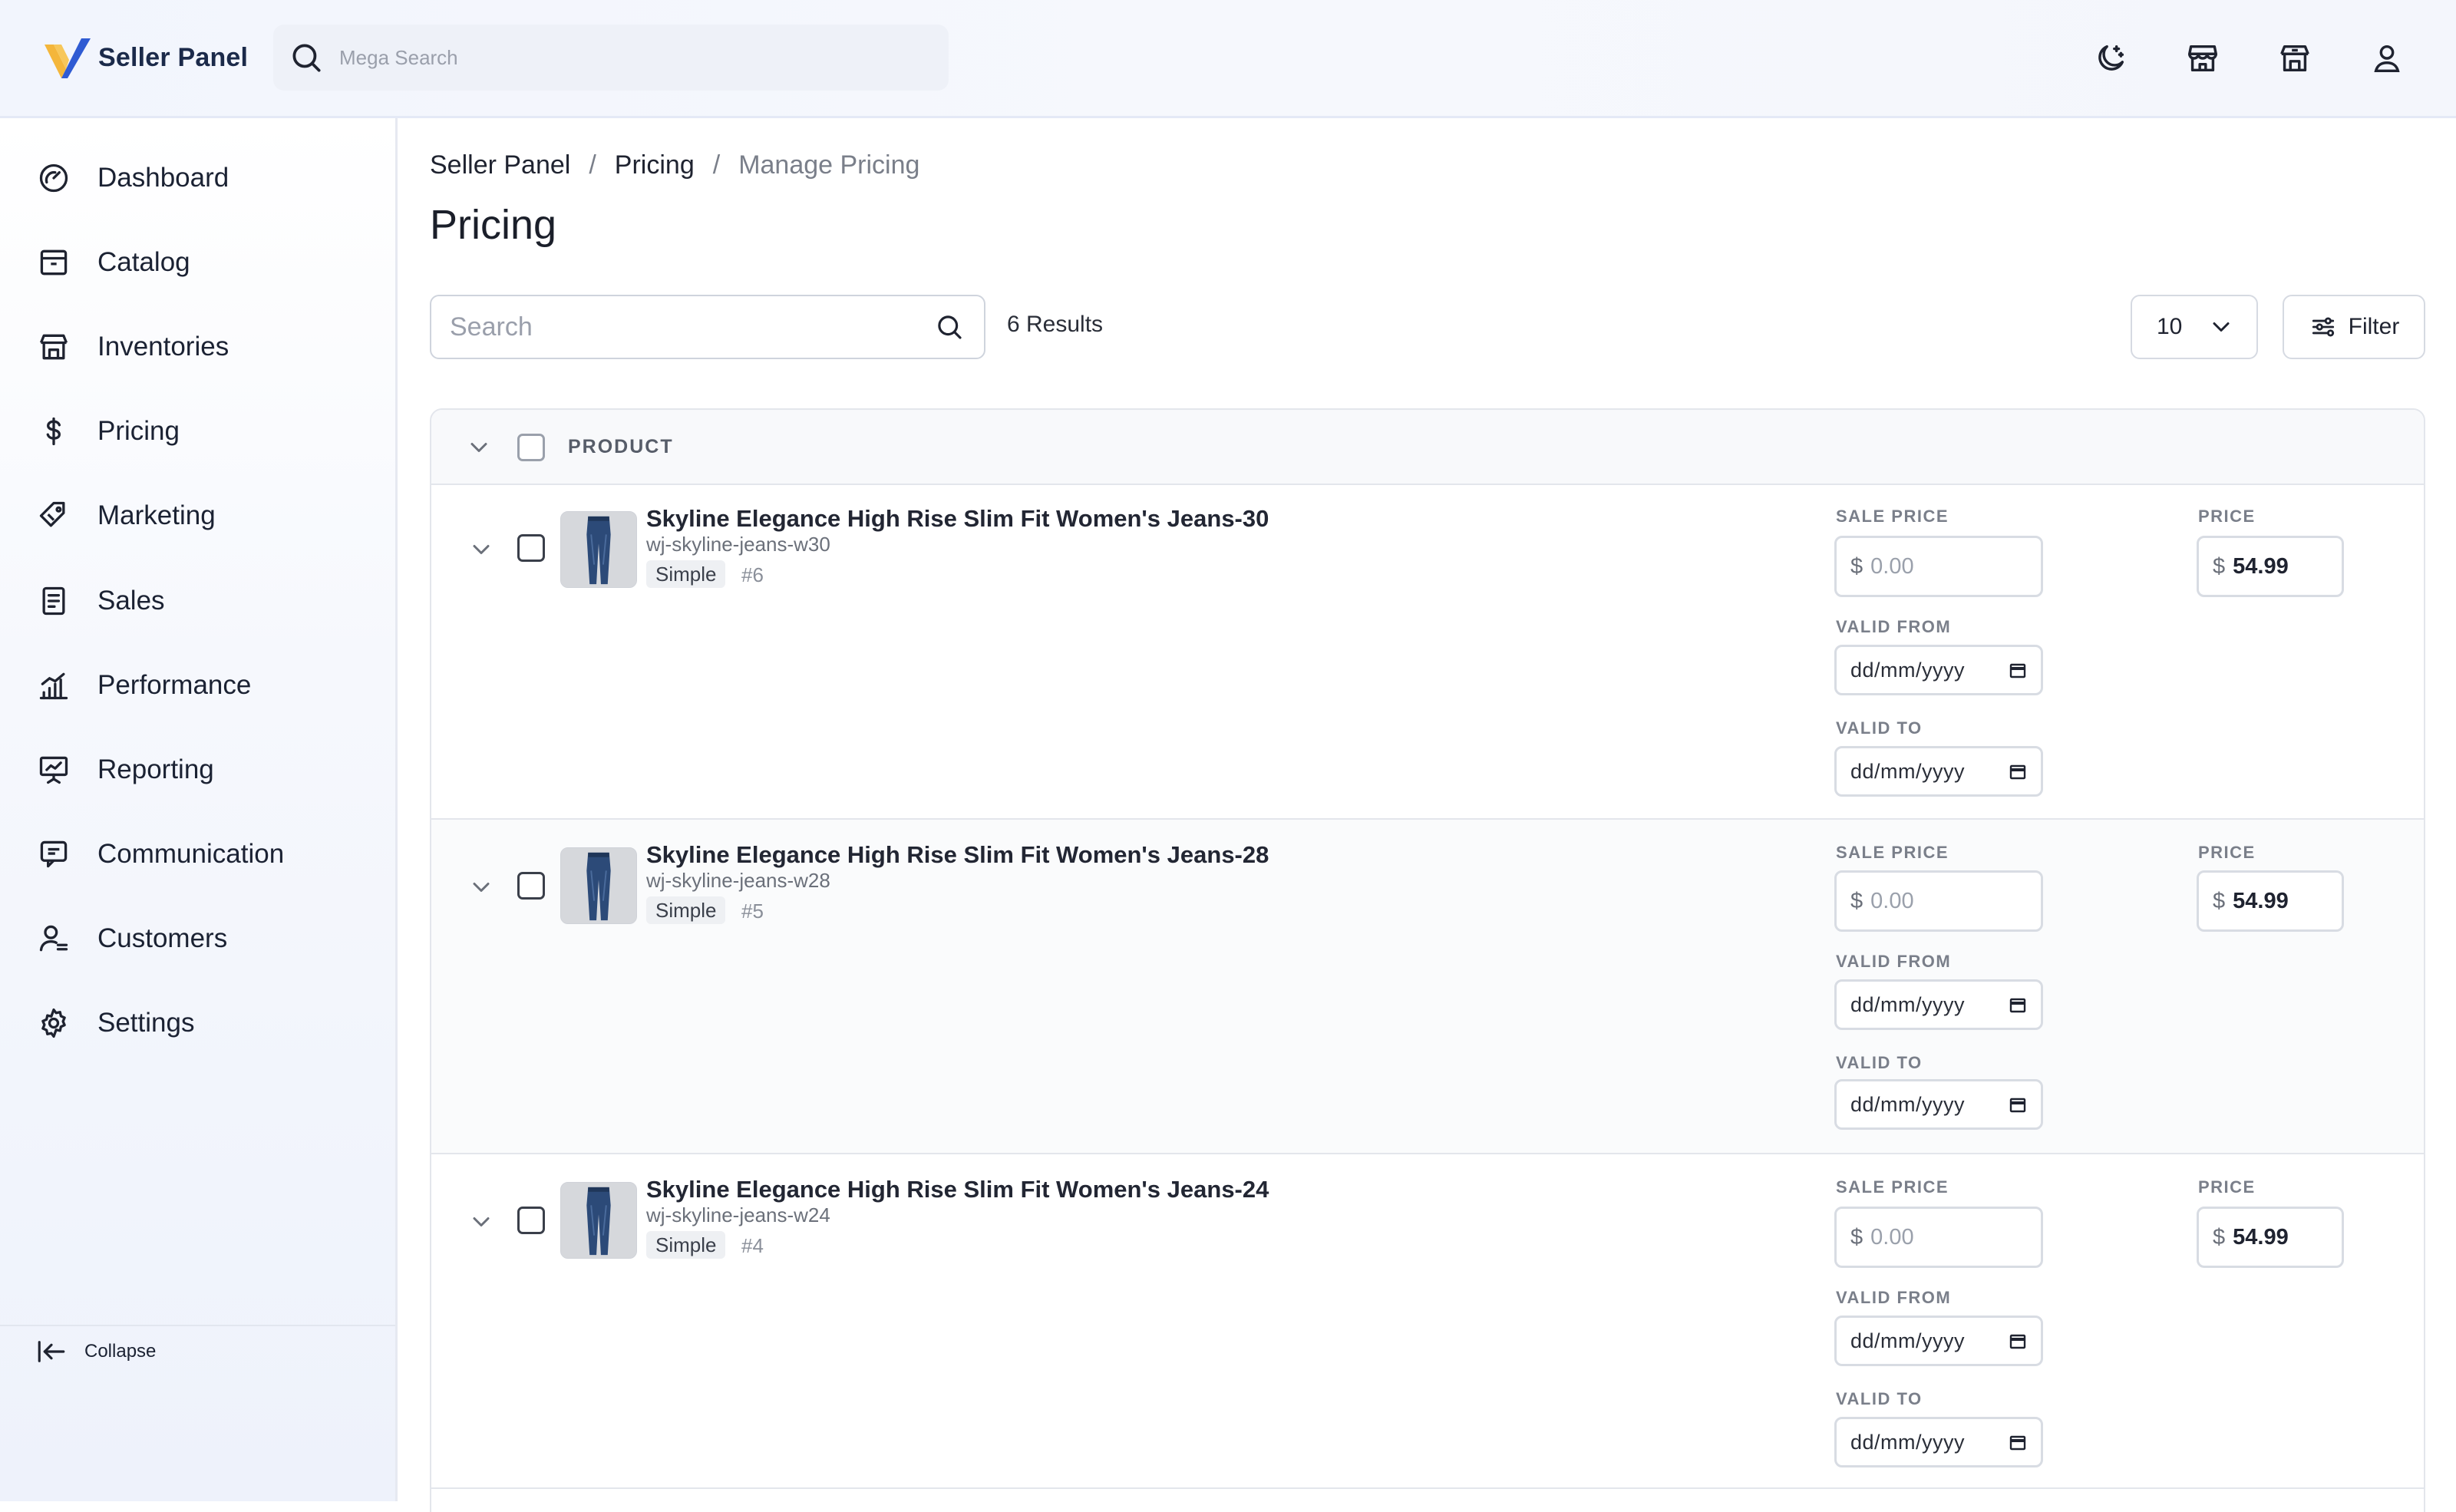 Image resolution: width=2456 pixels, height=1512 pixels. What do you see at coordinates (1228, 59) in the screenshot?
I see `top-bar: Seller Panel` at bounding box center [1228, 59].